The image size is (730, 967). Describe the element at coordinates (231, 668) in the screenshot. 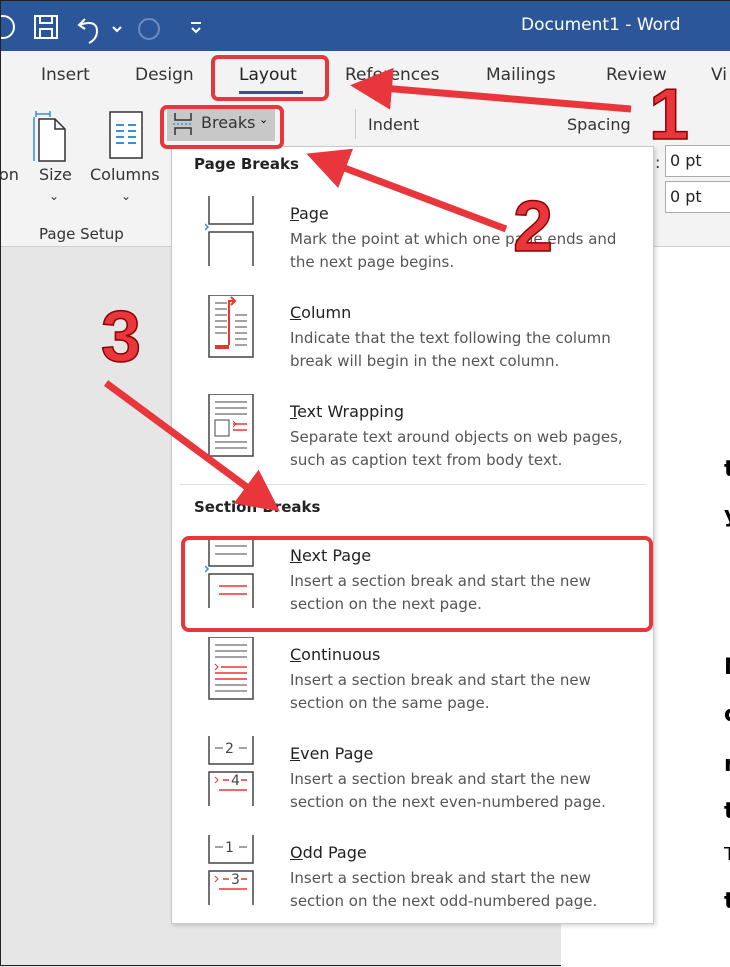

I see `continuous-section-icon` at that location.